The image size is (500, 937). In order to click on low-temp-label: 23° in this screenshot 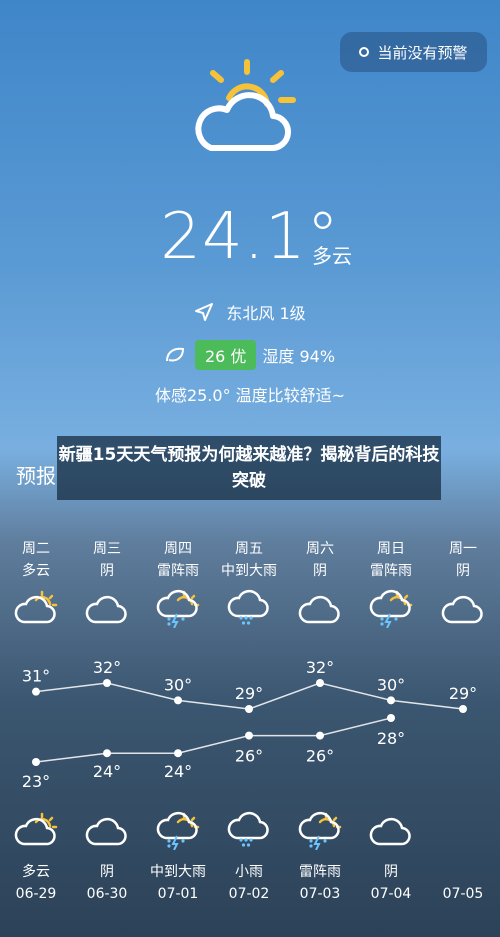, I will do `click(36, 781)`.